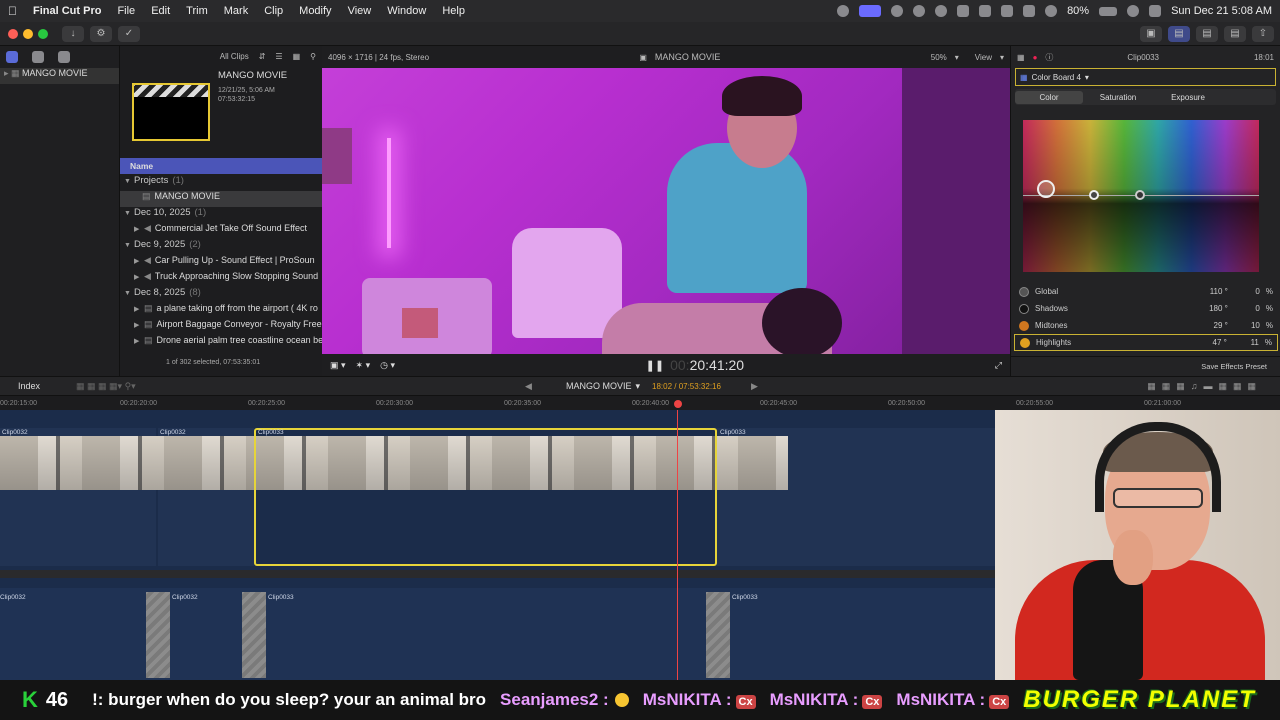 This screenshot has height=720, width=1280. Describe the element at coordinates (1051, 11) in the screenshot. I see `wifi-icon` at that location.